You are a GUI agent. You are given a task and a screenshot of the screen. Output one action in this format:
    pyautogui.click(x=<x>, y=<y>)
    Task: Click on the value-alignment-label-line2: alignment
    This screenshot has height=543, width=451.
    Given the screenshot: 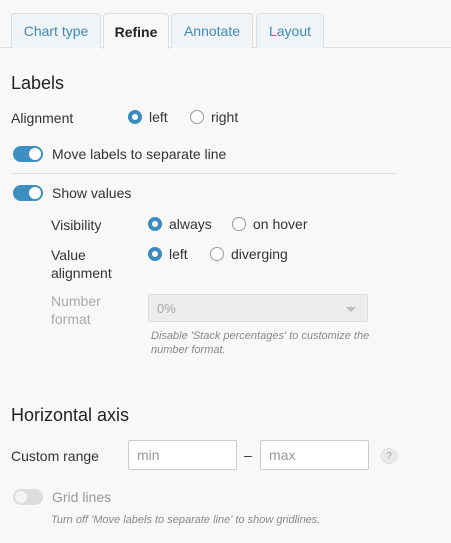 What is the action you would take?
    pyautogui.click(x=81, y=273)
    